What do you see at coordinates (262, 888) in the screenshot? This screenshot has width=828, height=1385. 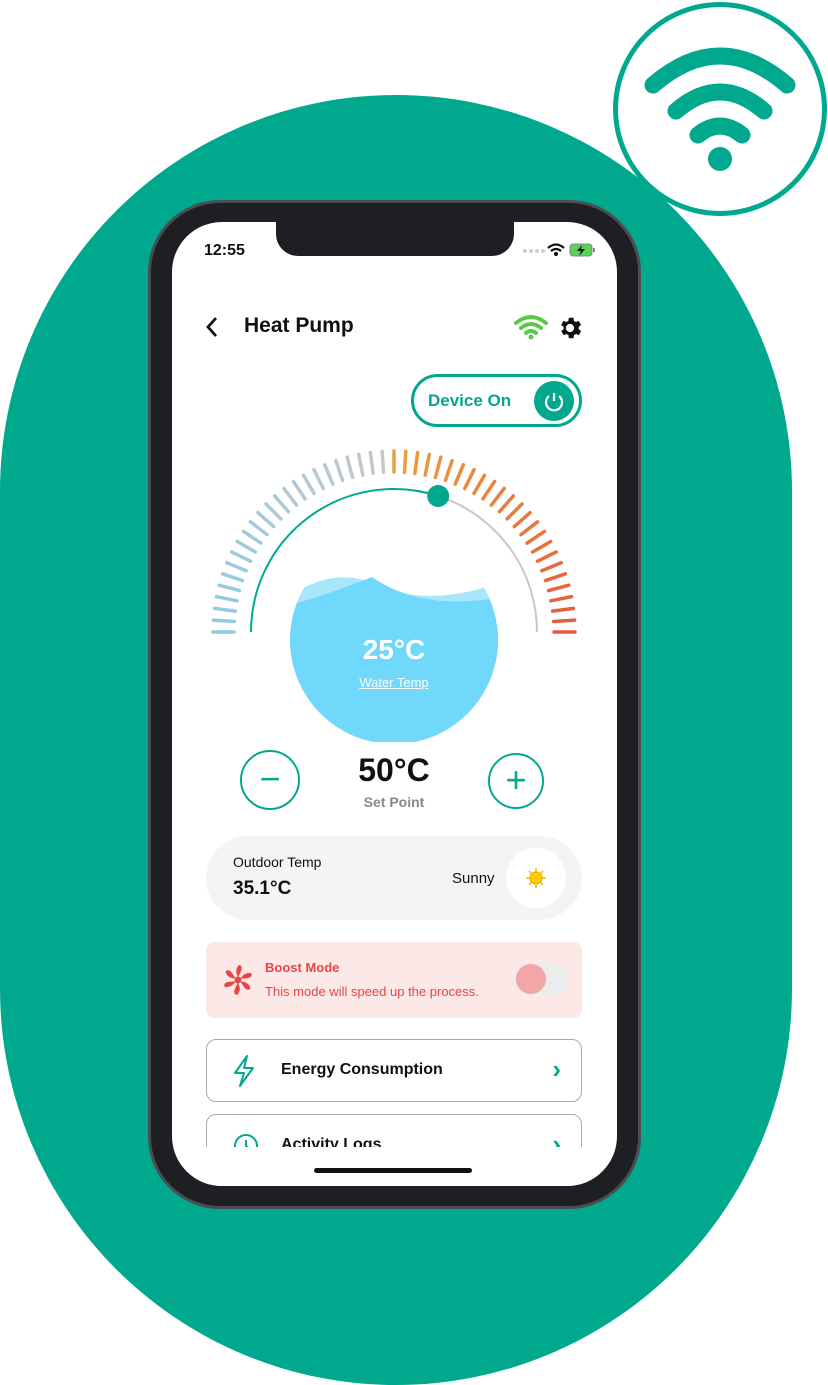 I see `outdoor-temp-value: 35.1°C` at bounding box center [262, 888].